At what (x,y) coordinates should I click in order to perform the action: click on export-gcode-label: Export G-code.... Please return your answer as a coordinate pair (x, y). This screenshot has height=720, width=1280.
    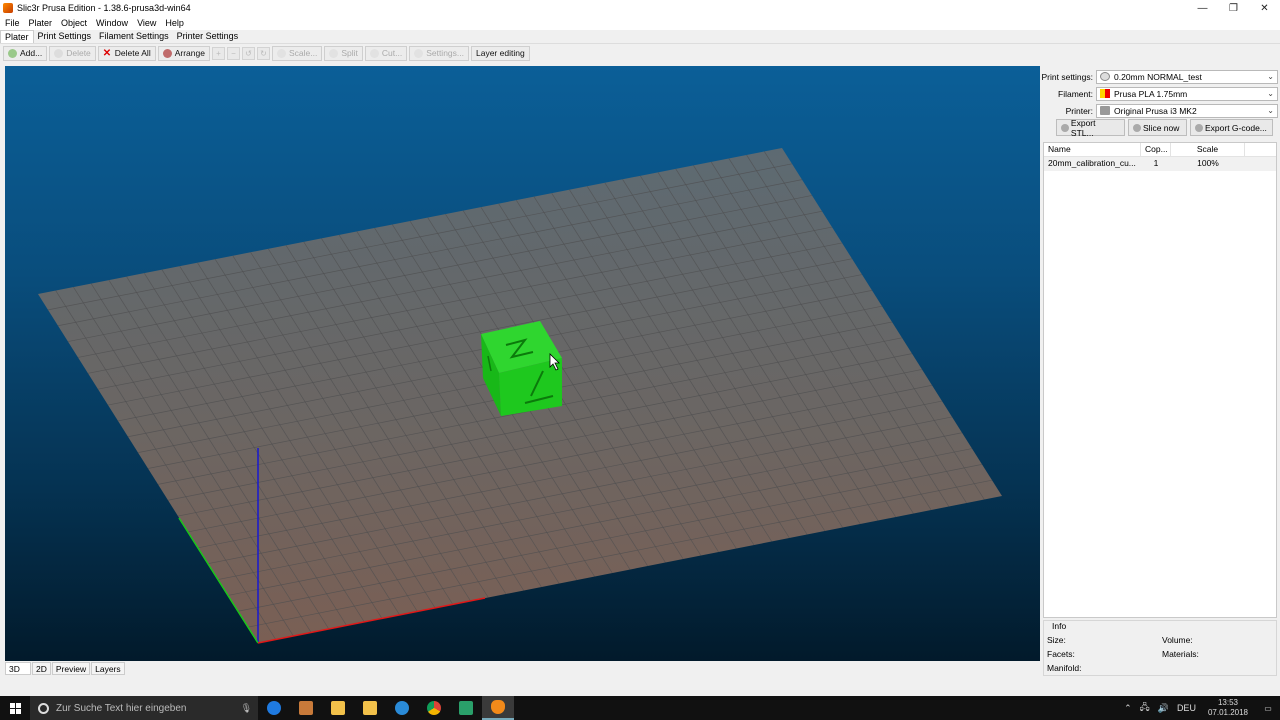
    Looking at the image, I should click on (1236, 127).